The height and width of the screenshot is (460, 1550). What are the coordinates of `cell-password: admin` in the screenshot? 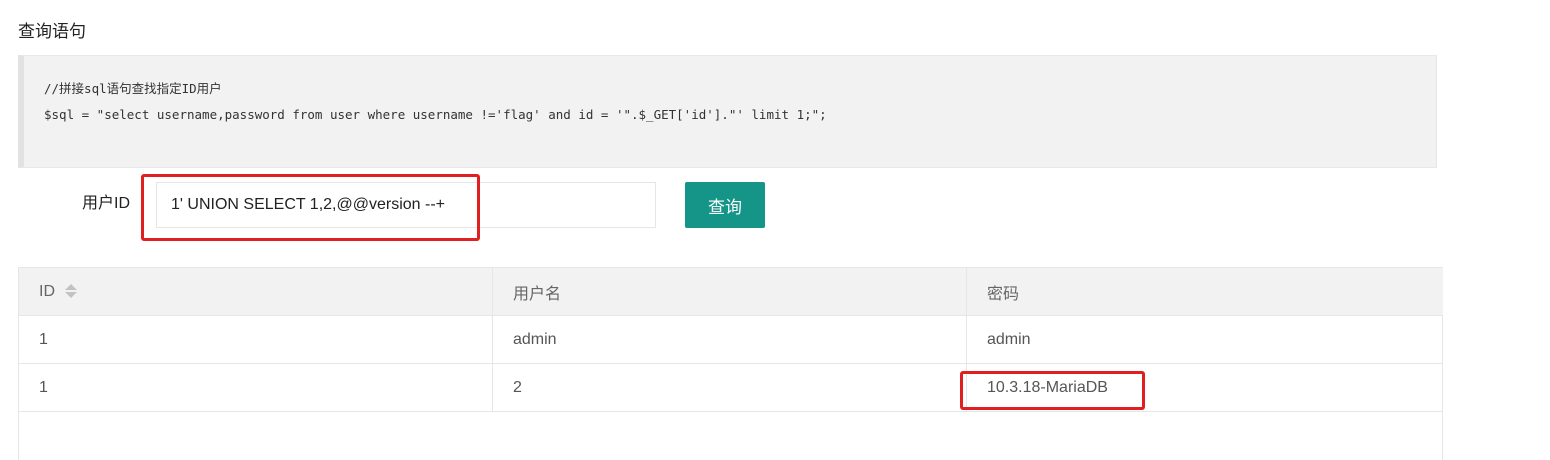 It's located at (1204, 339).